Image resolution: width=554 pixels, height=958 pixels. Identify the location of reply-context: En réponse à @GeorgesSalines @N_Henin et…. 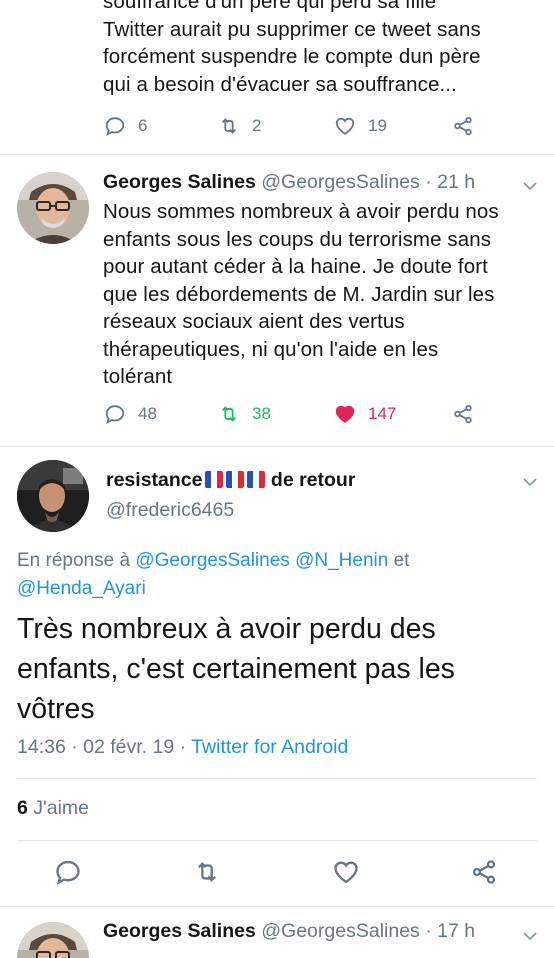
(277, 575).